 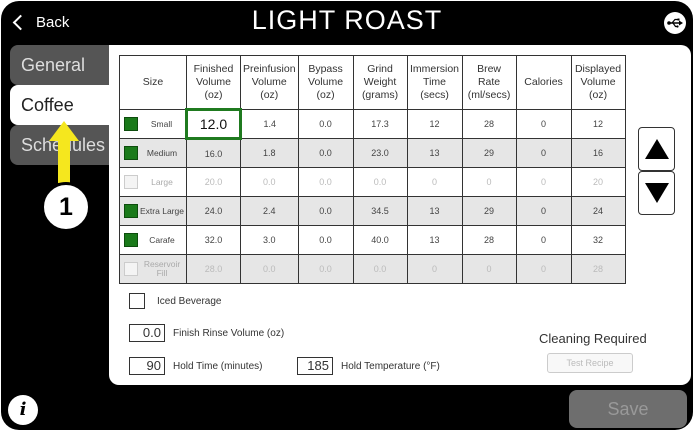 I want to click on finished-volume-cell: 16.0, so click(x=213, y=153).